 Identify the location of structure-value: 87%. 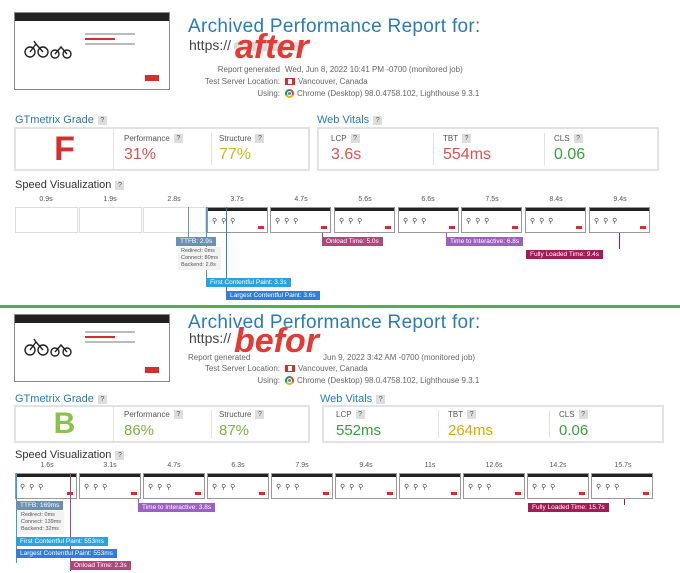
(234, 431).